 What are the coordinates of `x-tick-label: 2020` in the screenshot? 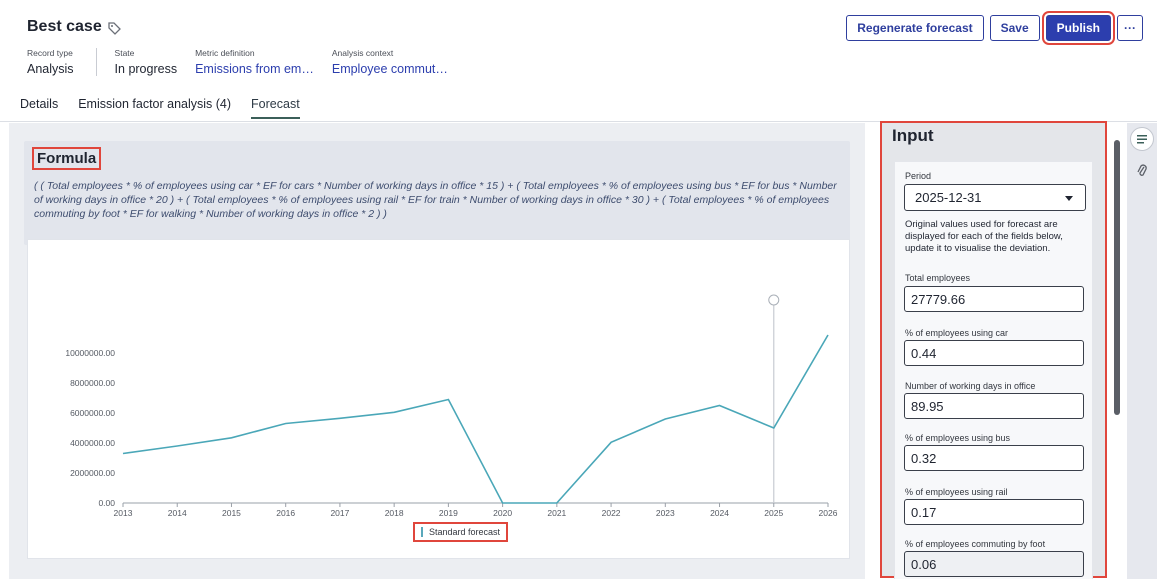 It's located at (502, 513).